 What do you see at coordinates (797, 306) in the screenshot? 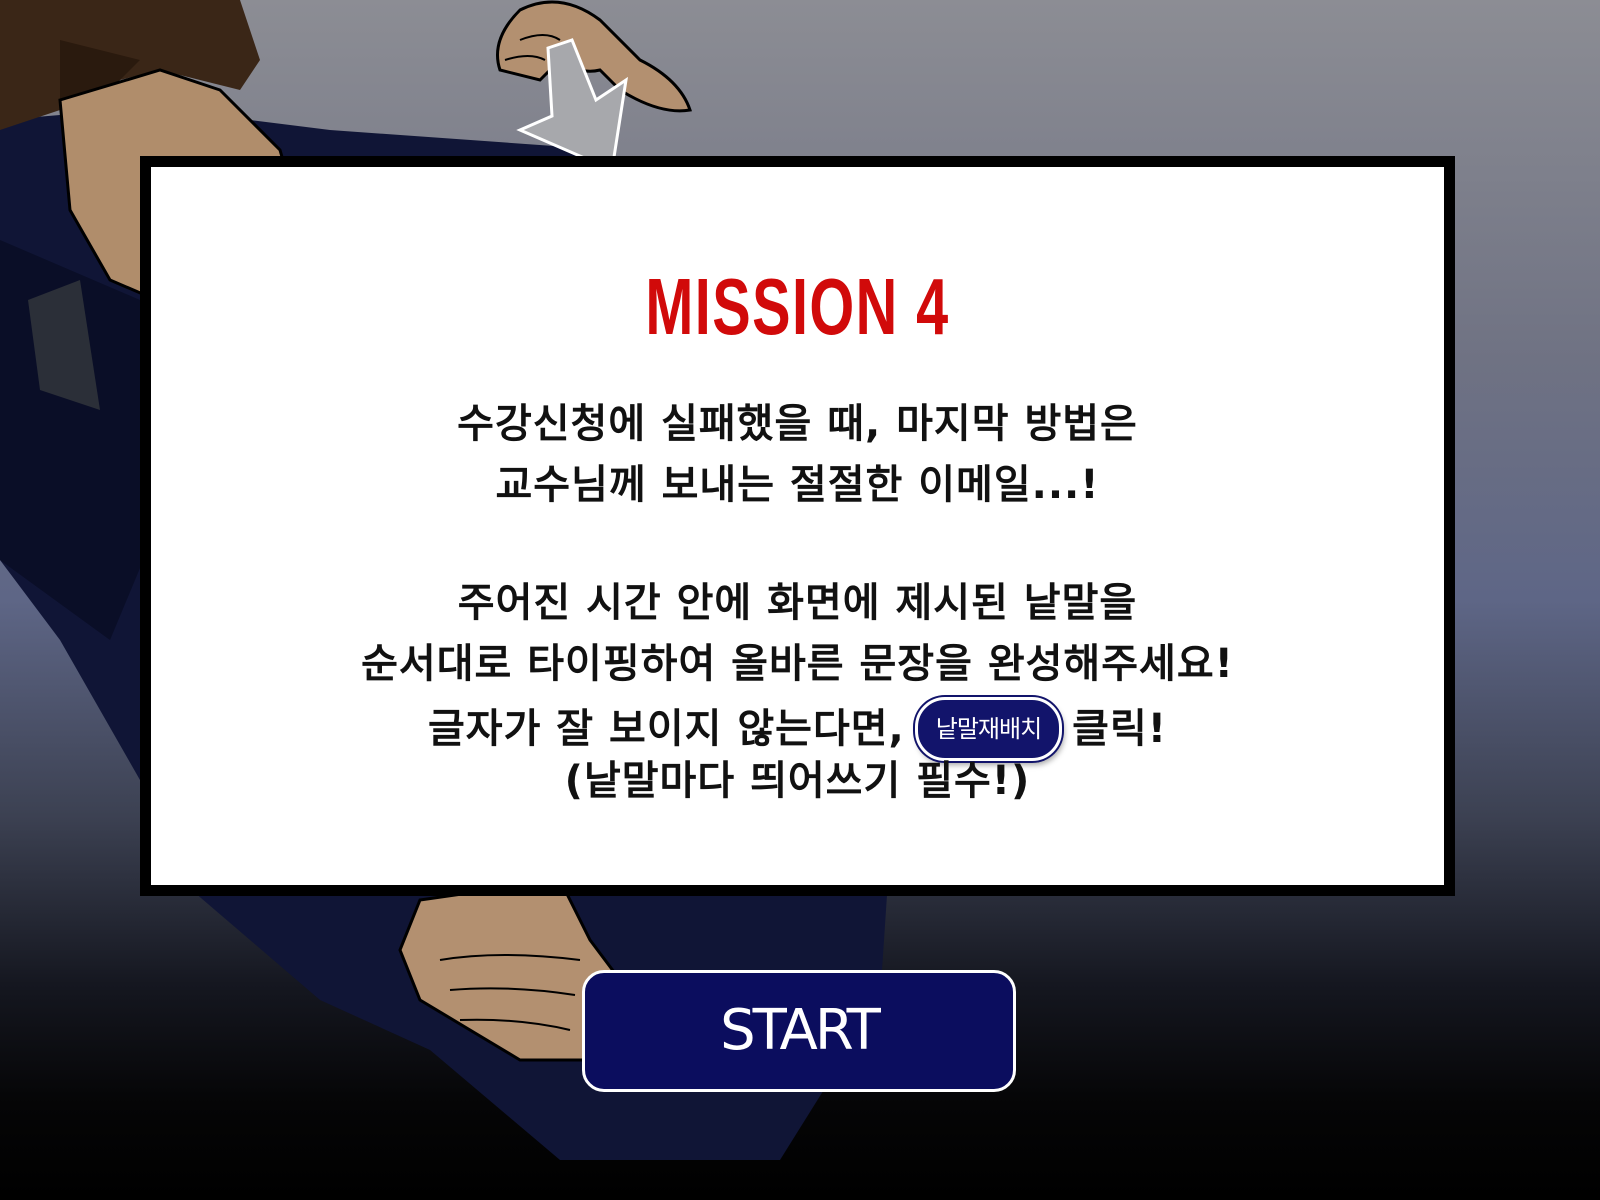
I see `mission-title: MISSION 4` at bounding box center [797, 306].